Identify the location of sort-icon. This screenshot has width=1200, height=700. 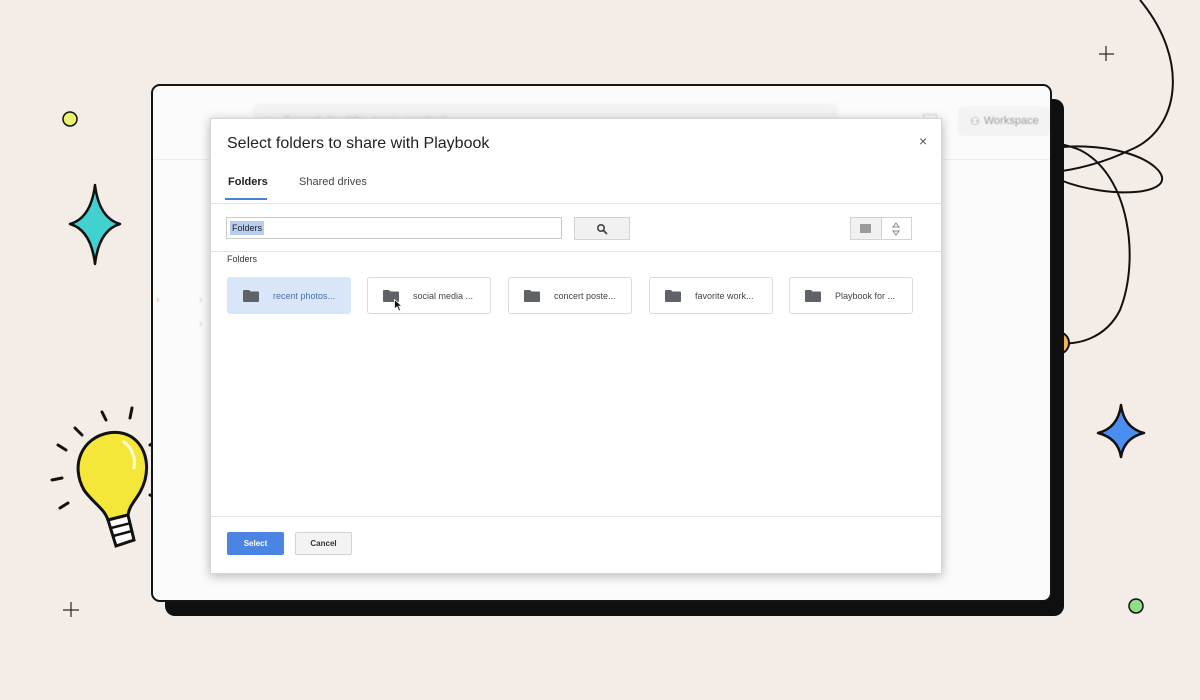
(896, 228).